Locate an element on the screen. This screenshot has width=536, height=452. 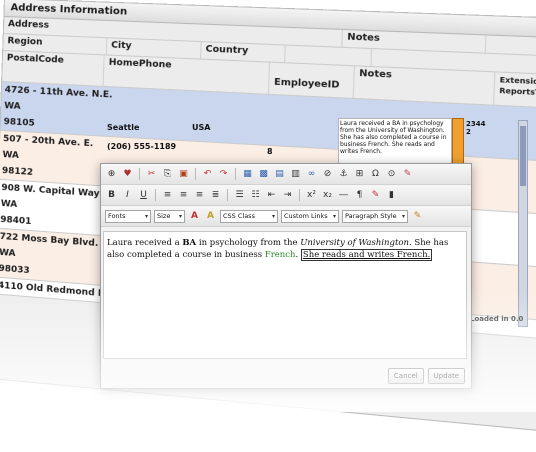
content-text: in psychology from the is located at coordinates (248, 243).